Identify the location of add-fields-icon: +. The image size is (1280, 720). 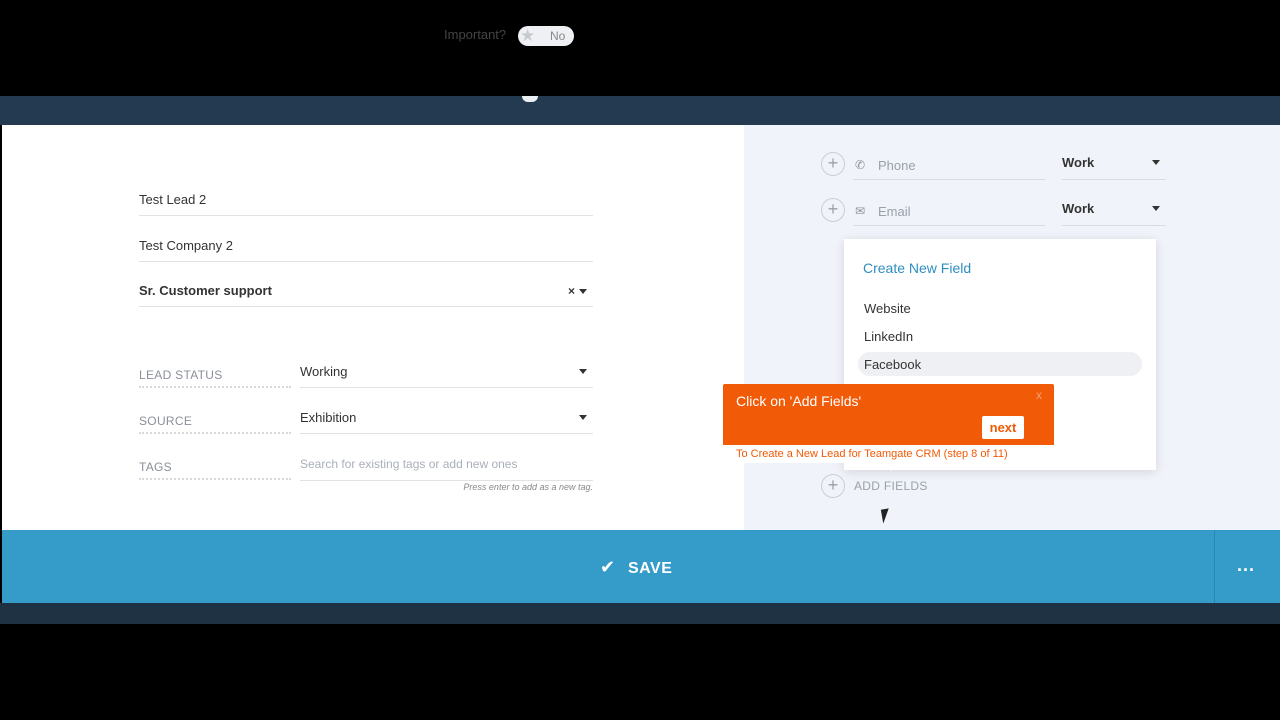
(833, 486).